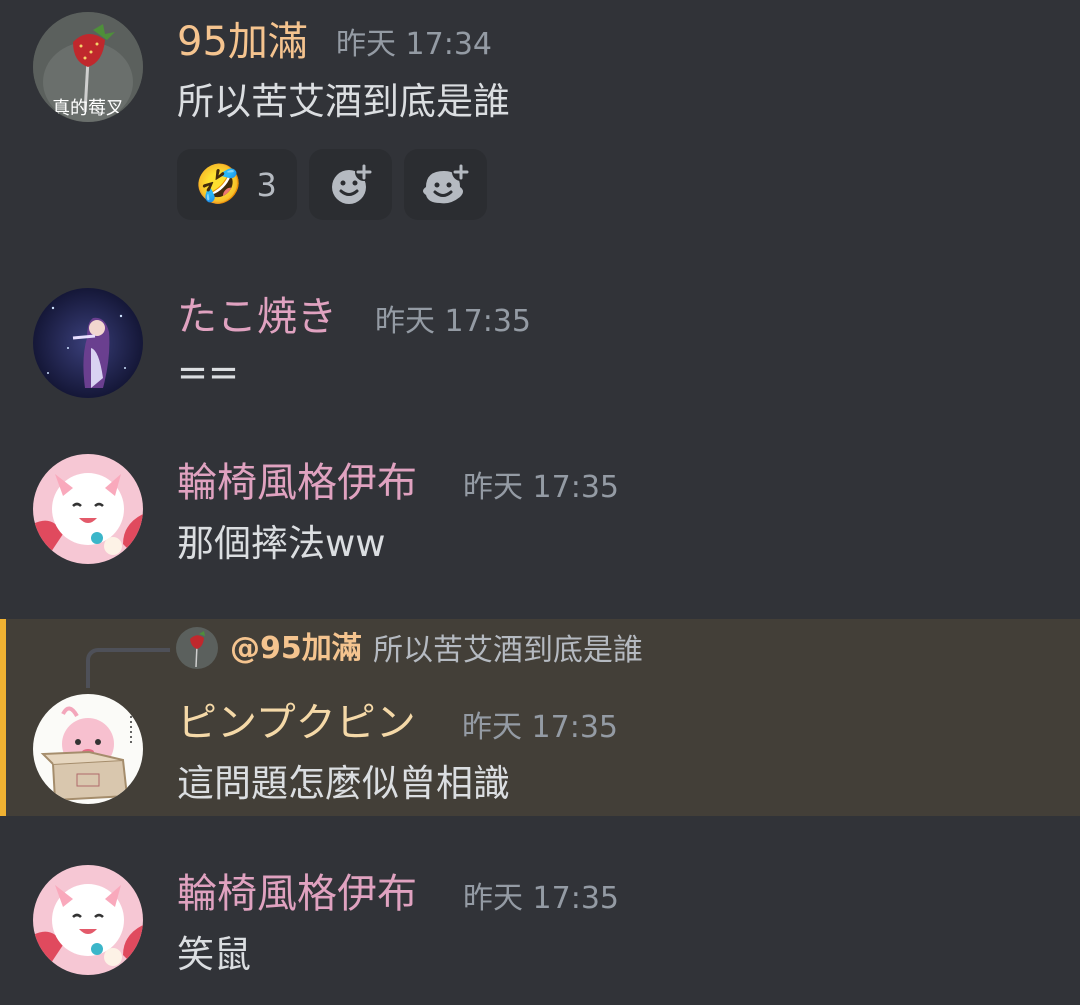  What do you see at coordinates (266, 184) in the screenshot?
I see `reaction-count: 3` at bounding box center [266, 184].